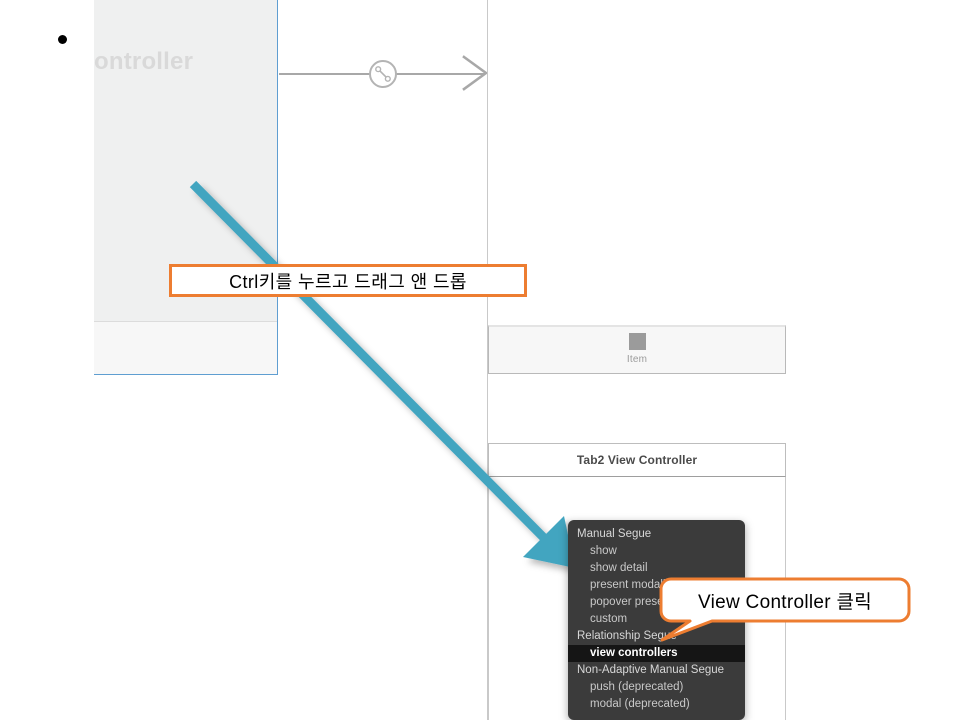  What do you see at coordinates (383, 74) in the screenshot?
I see `segue-badge-icon` at bounding box center [383, 74].